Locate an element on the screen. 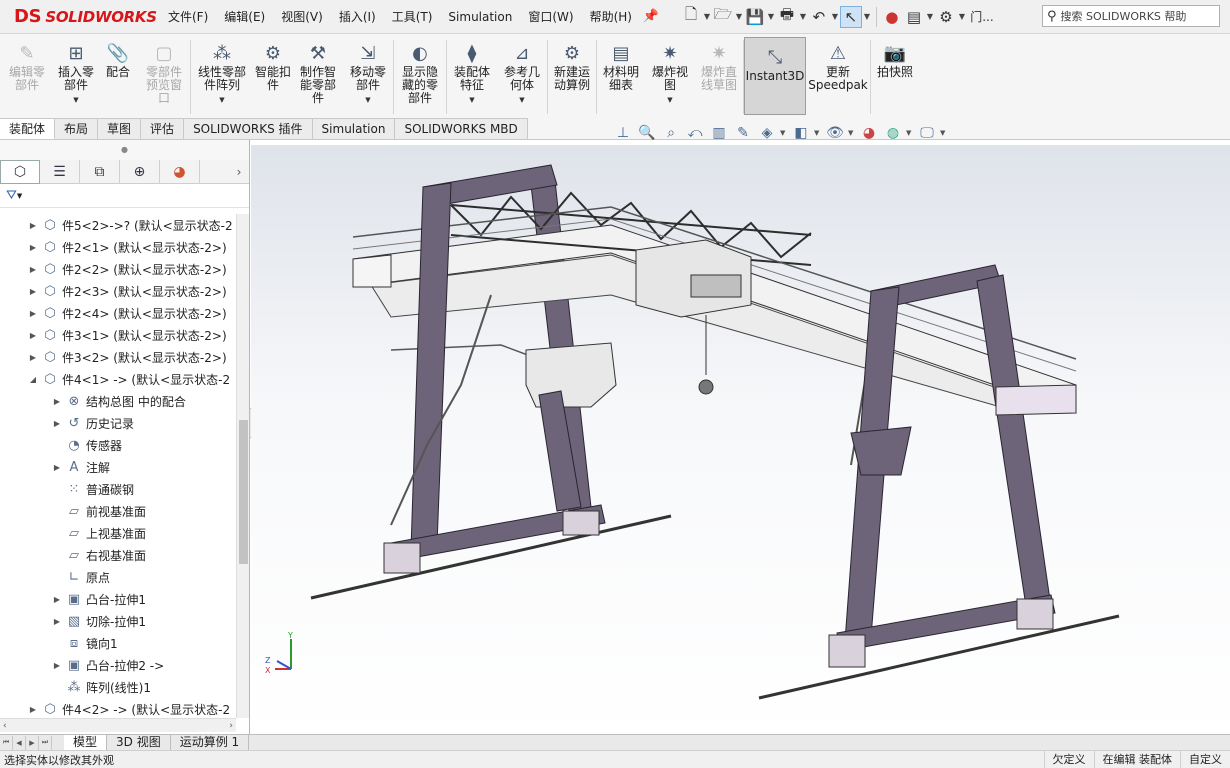  ribbon-button: 📷 拍快照 is located at coordinates (895, 76).